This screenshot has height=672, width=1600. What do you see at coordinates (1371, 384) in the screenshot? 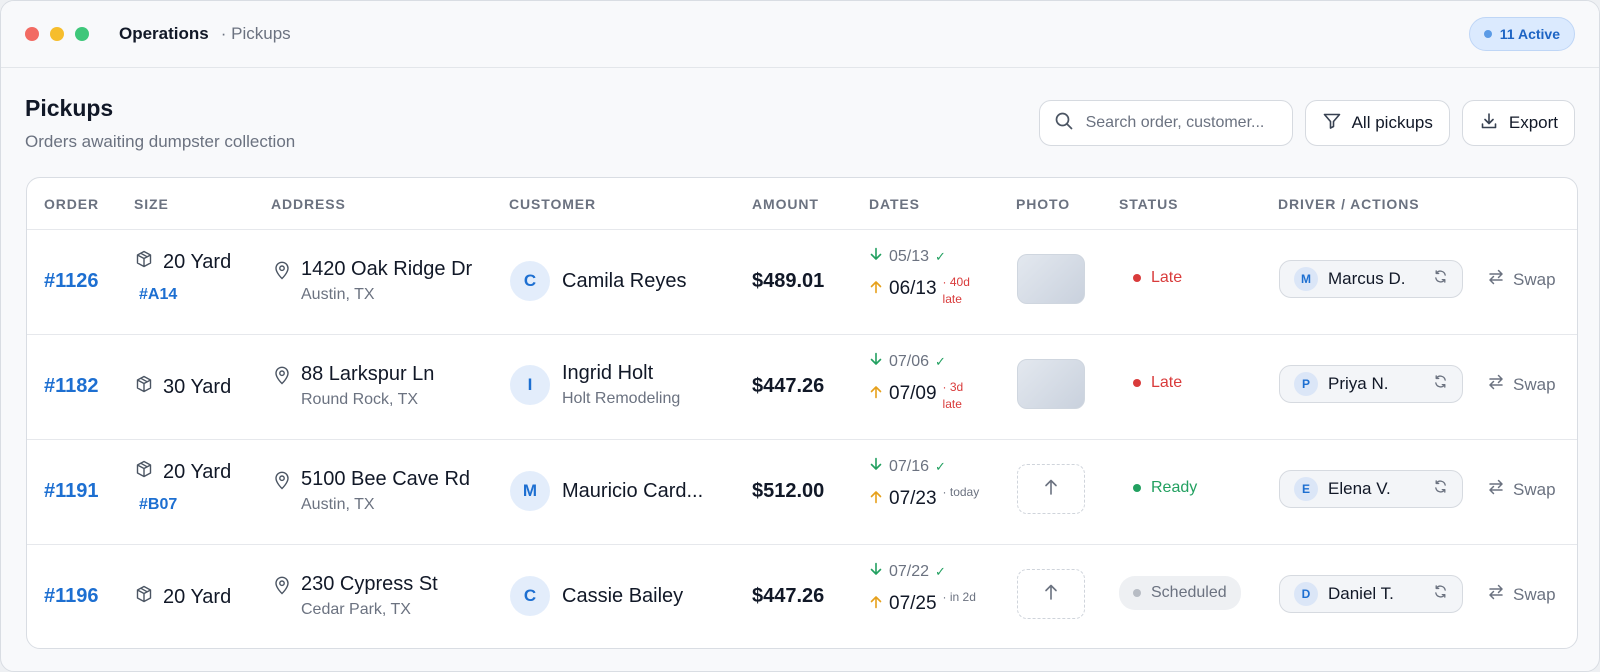
I see `driver-selector: P Priya N.` at bounding box center [1371, 384].